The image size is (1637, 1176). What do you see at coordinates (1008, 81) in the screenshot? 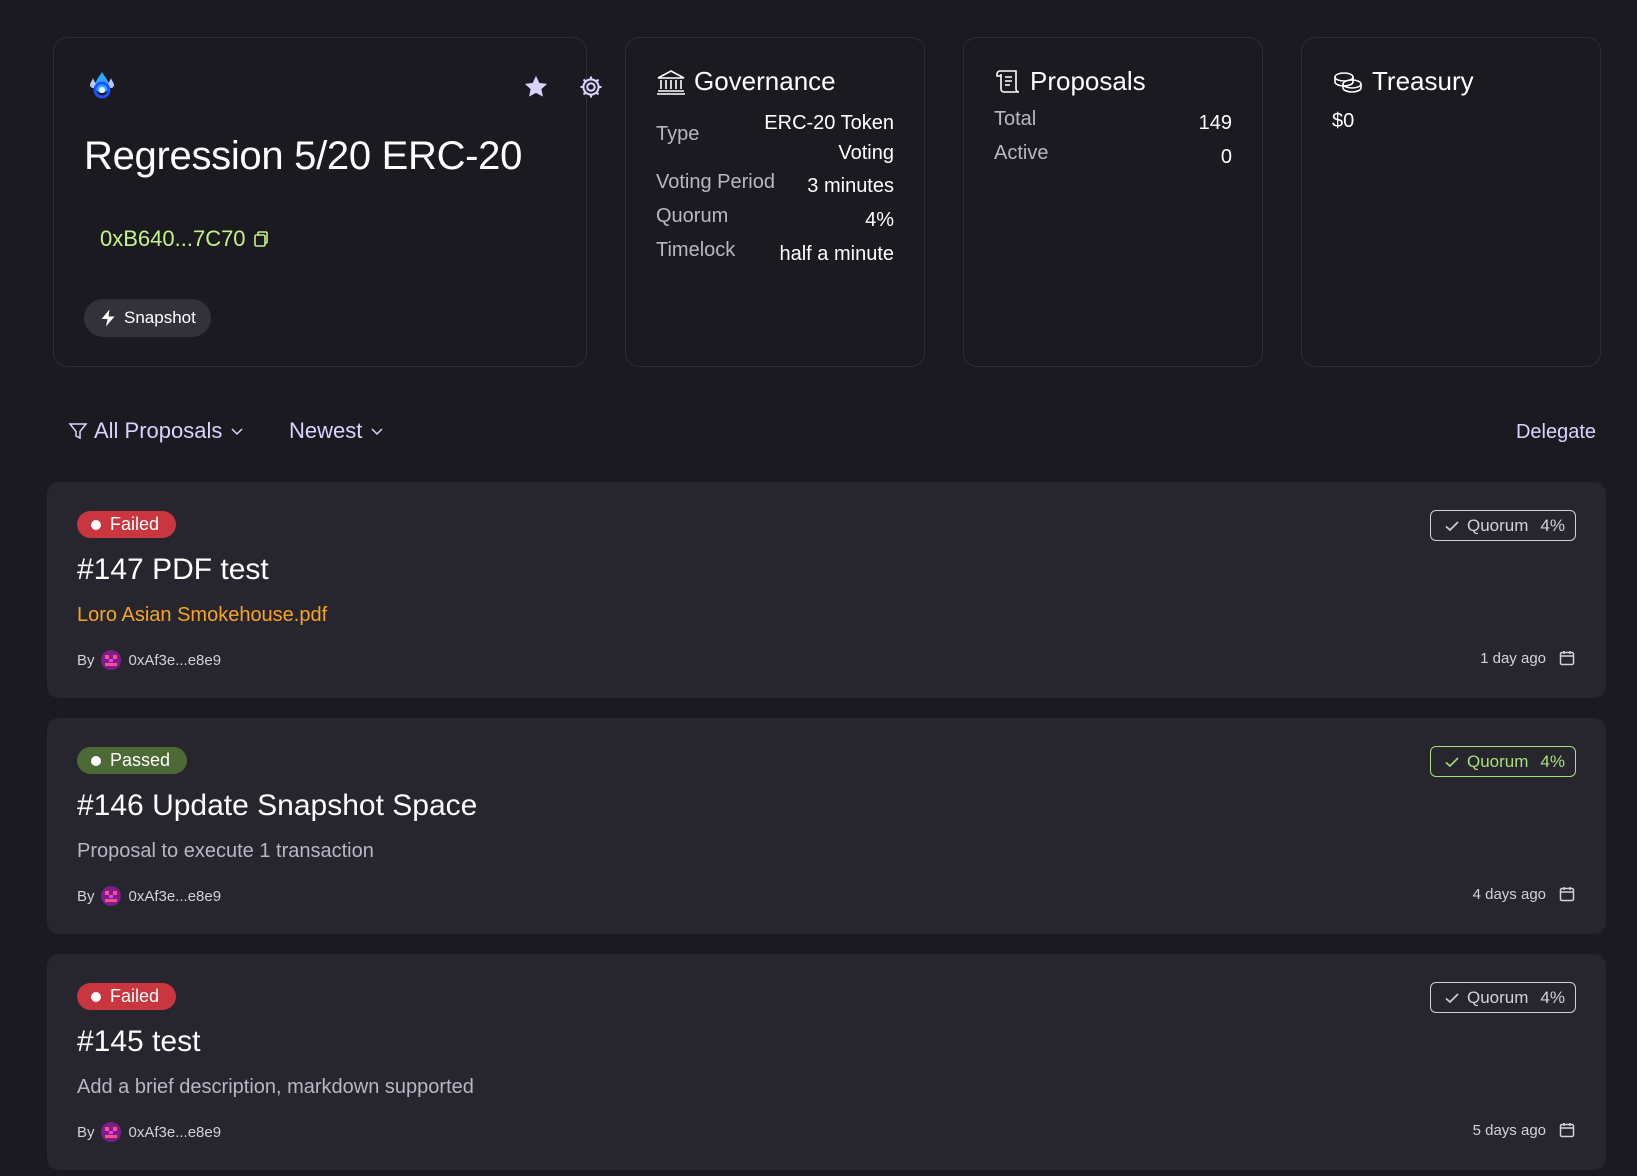
I see `scroll-icon` at bounding box center [1008, 81].